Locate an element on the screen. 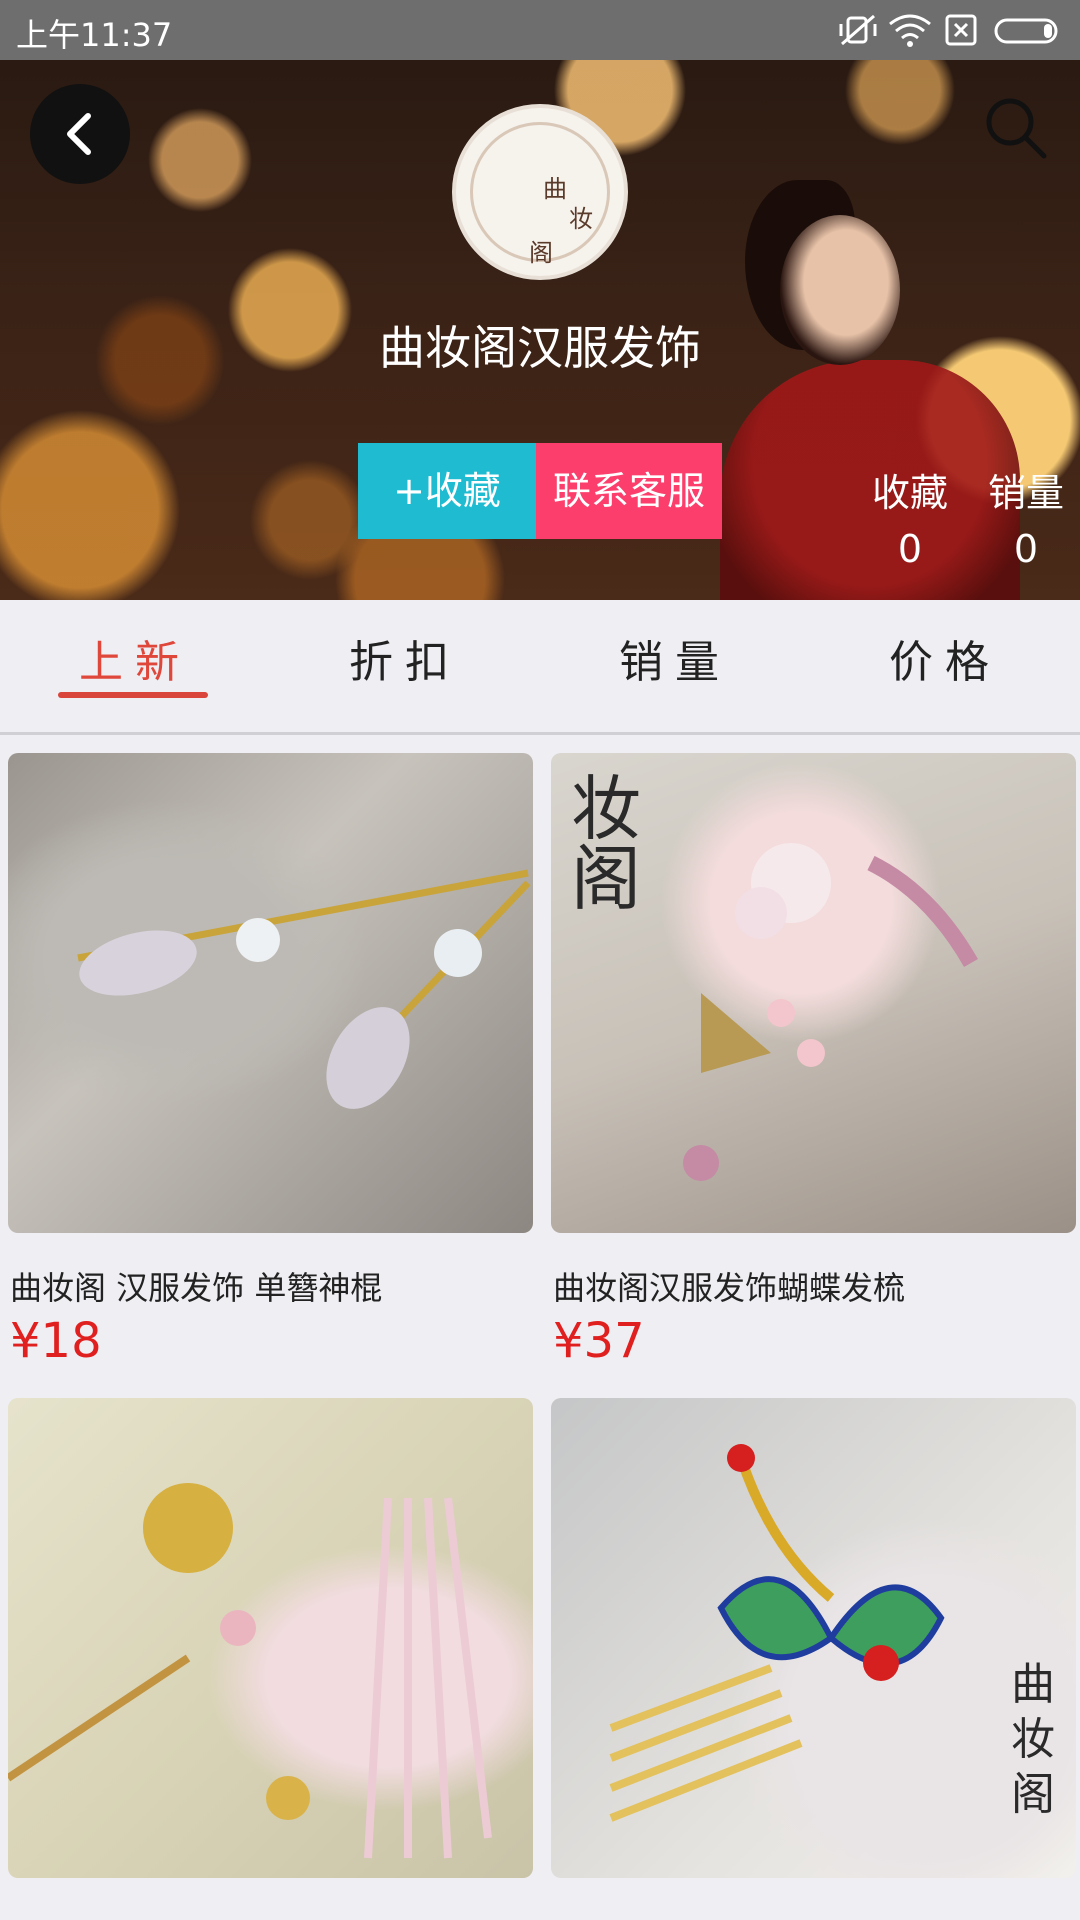 Image resolution: width=1080 pixels, height=1920 pixels. stat-favorites: 收藏 0 is located at coordinates (910, 516).